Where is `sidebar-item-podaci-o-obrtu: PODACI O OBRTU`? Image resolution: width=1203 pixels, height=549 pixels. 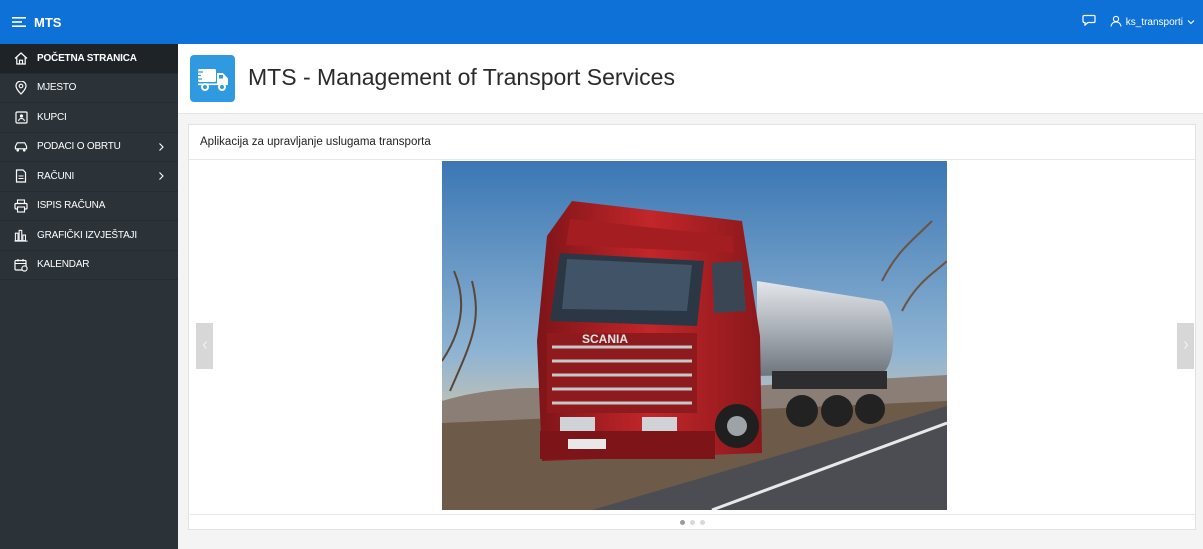
sidebar-item-podaci-o-obrtu: PODACI O OBRTU is located at coordinates (89, 147).